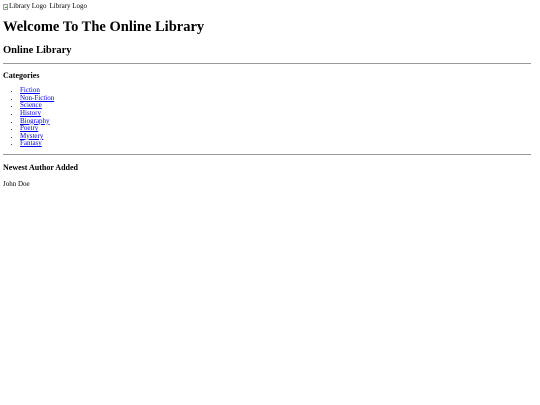  What do you see at coordinates (40, 168) in the screenshot?
I see `newest-author-heading: Newest Author Added` at bounding box center [40, 168].